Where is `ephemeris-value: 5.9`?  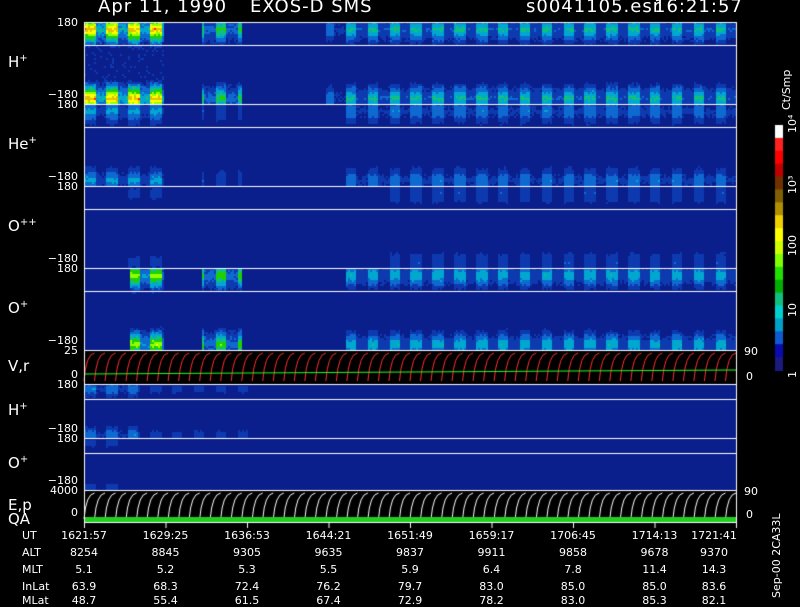
ephemeris-value: 5.9 is located at coordinates (410, 569).